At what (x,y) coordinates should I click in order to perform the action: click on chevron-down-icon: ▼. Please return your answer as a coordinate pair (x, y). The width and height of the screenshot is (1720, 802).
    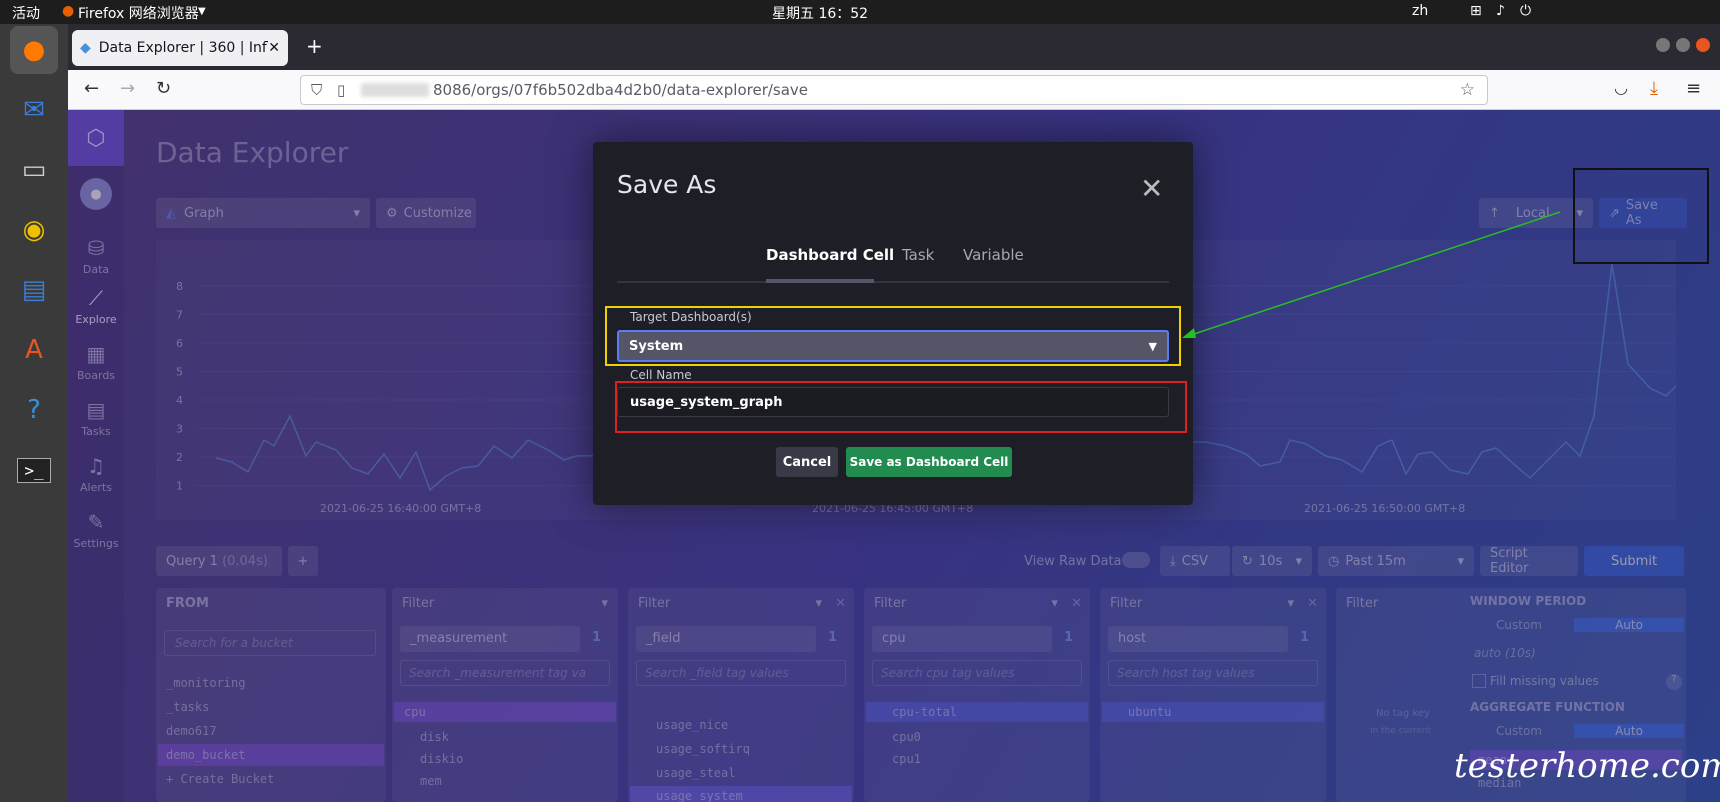
    Looking at the image, I should click on (202, 11).